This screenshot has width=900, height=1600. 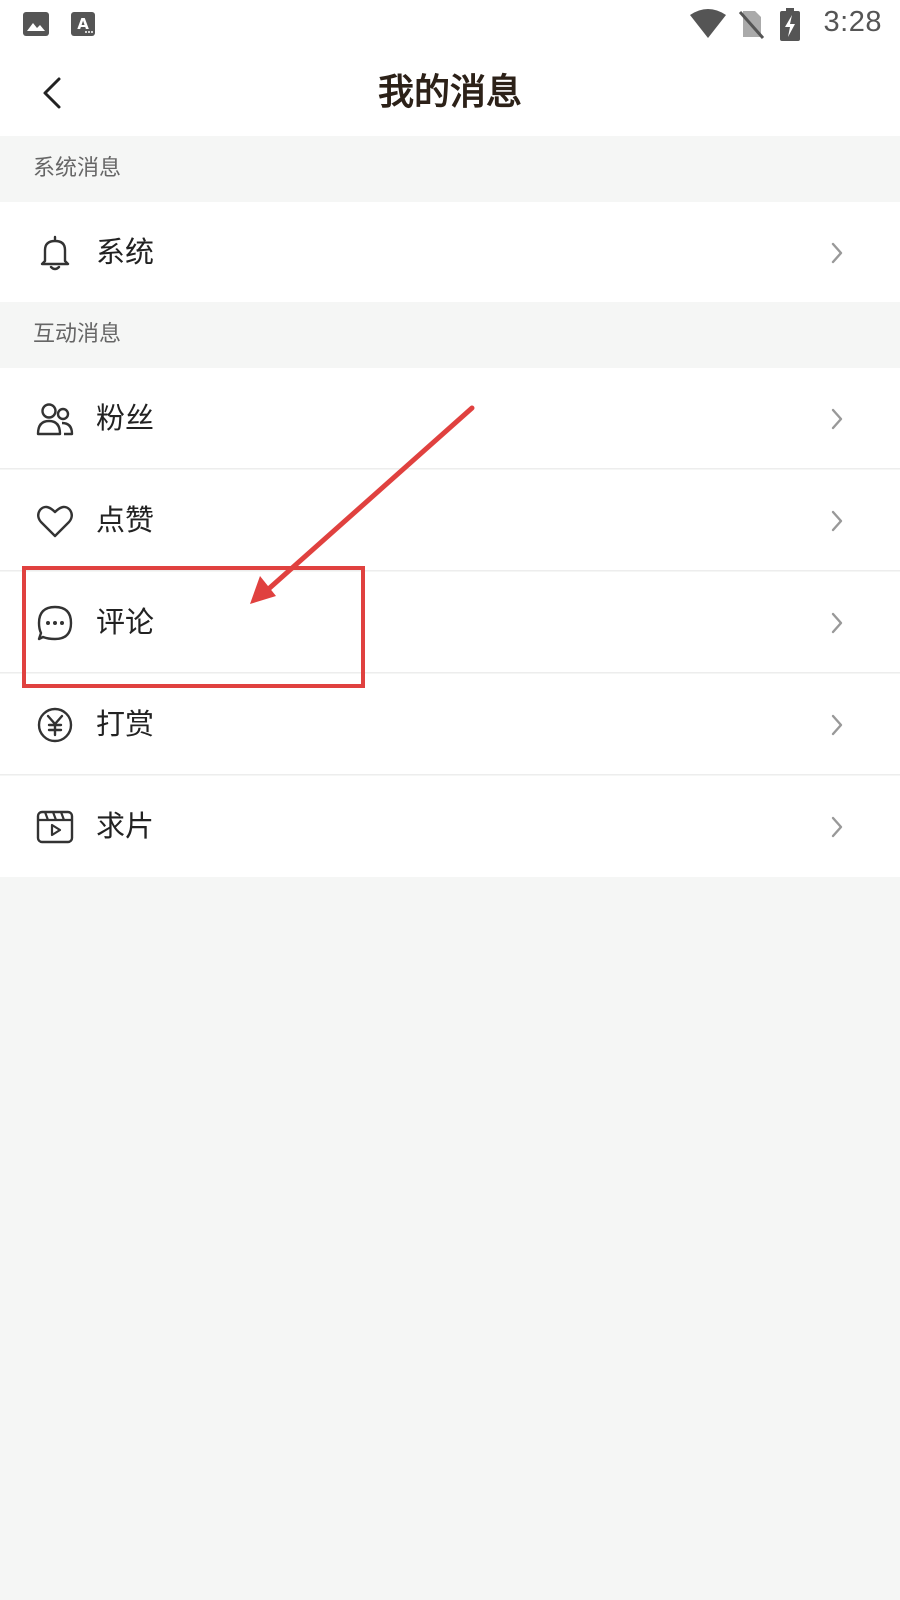 What do you see at coordinates (55, 623) in the screenshot?
I see `comment-icon` at bounding box center [55, 623].